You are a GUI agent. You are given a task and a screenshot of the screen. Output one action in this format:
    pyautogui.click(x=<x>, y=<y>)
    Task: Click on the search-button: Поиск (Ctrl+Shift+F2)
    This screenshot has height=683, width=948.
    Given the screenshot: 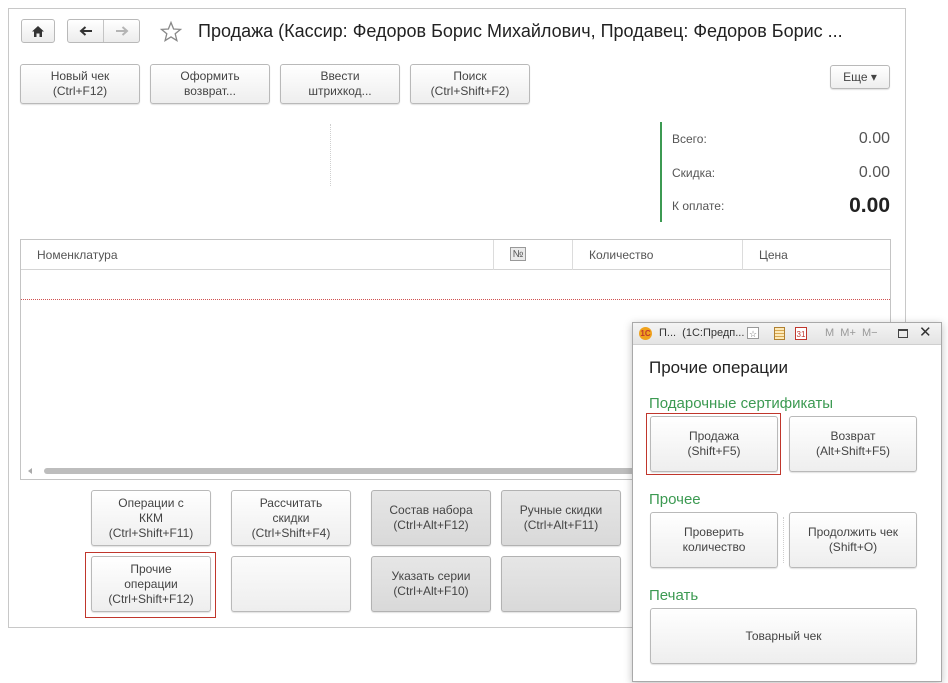 What is the action you would take?
    pyautogui.click(x=470, y=84)
    